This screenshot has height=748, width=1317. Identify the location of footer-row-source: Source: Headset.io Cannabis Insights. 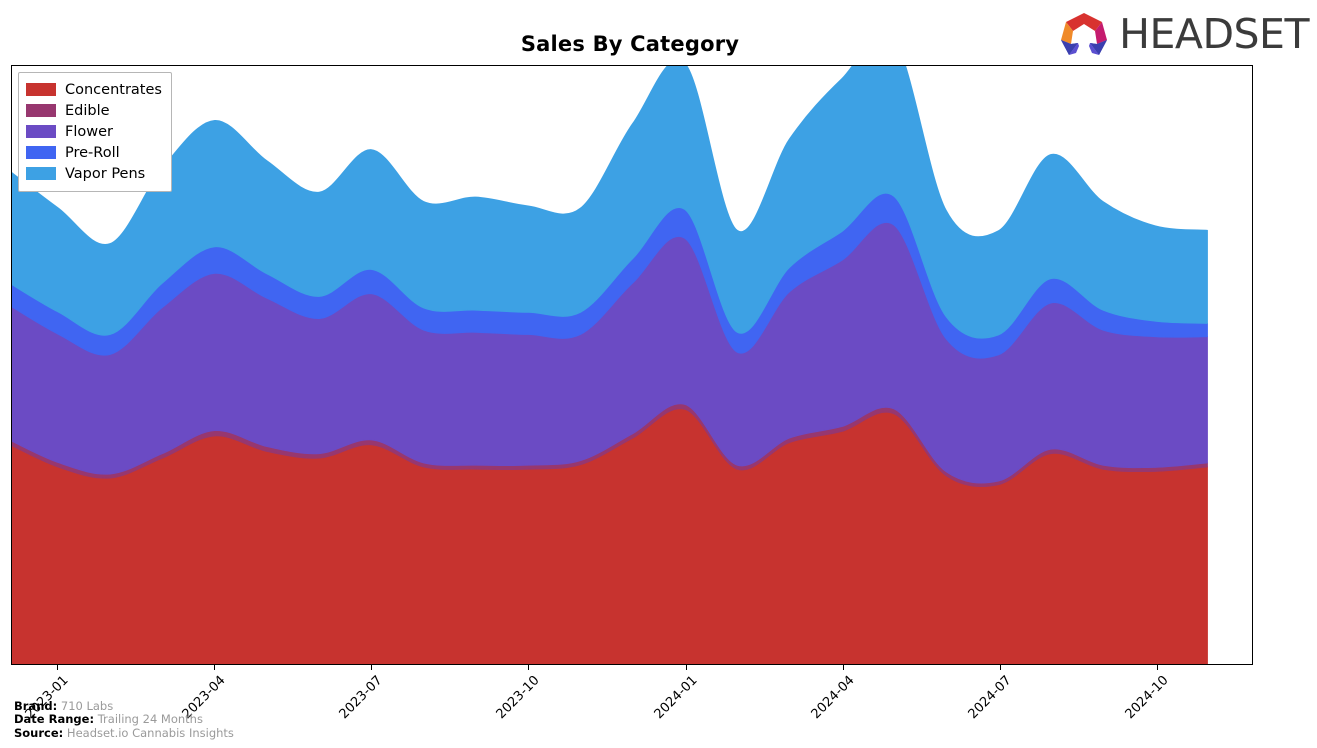
(124, 733).